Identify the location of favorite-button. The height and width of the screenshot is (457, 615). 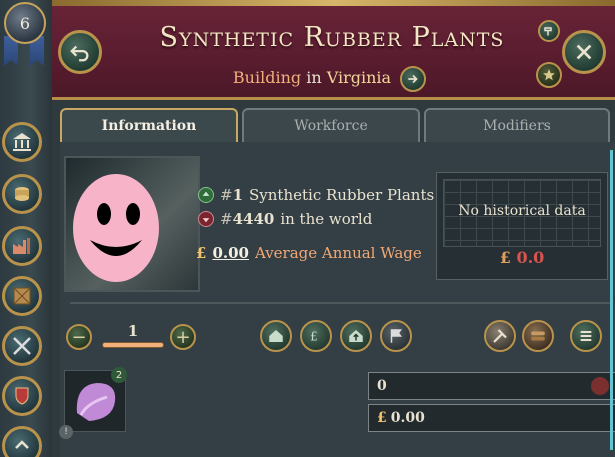
(549, 75).